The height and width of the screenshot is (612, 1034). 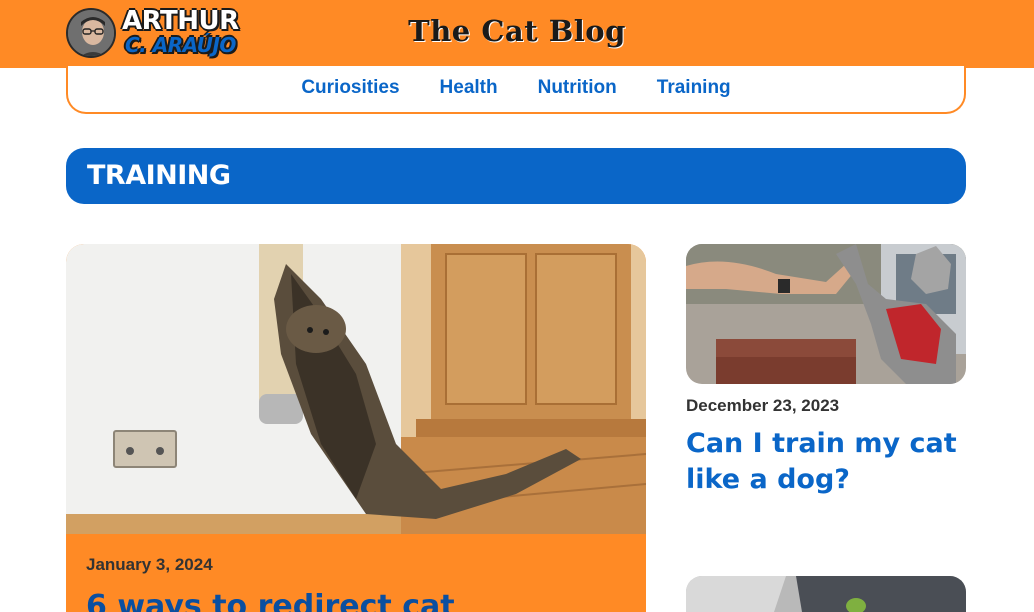 What do you see at coordinates (516, 90) in the screenshot?
I see `main-nav: Curiosities Health Nutrition Training` at bounding box center [516, 90].